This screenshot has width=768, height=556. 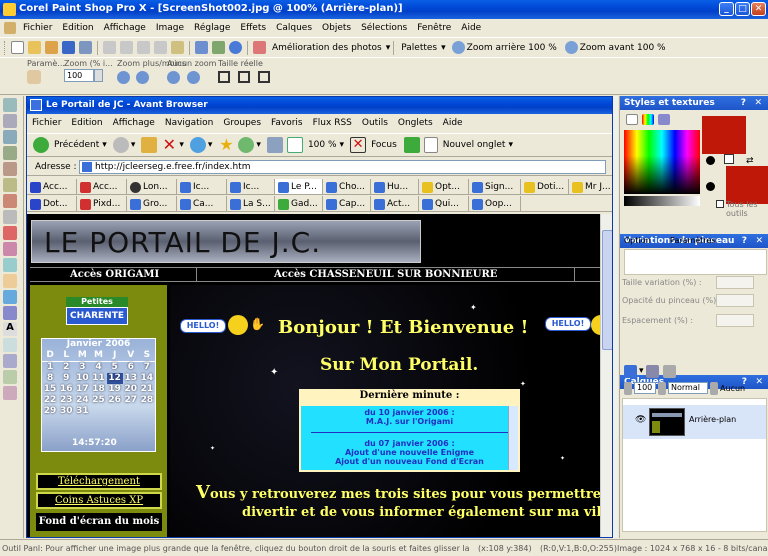 What do you see at coordinates (235, 47) in the screenshot?
I see `info-icon` at bounding box center [235, 47].